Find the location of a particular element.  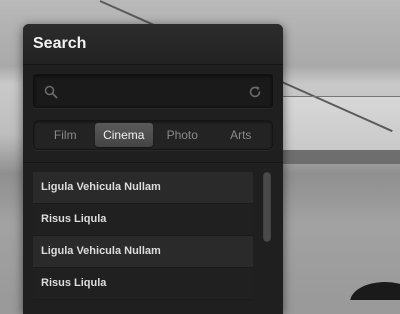

tab-film: Film is located at coordinates (65, 135).